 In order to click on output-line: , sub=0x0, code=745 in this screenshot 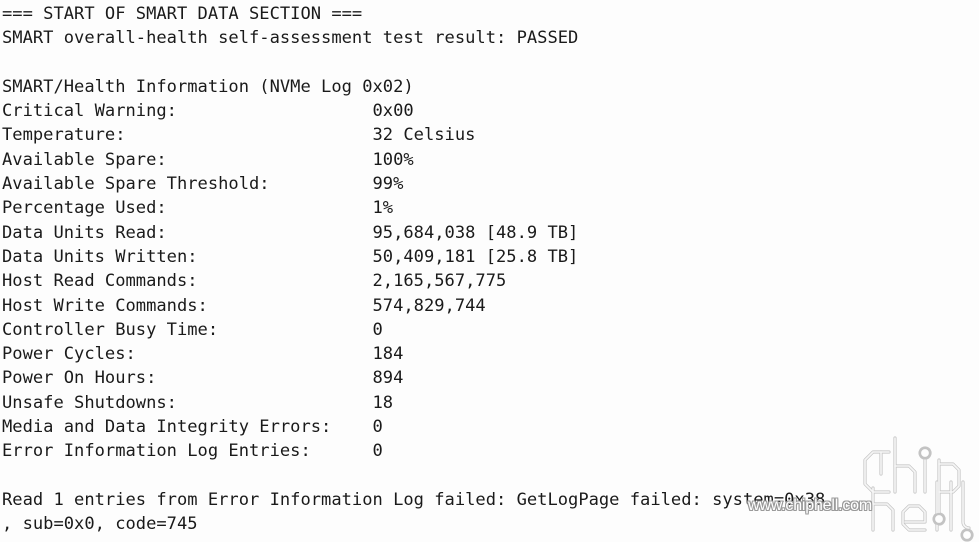, I will do `click(100, 524)`.